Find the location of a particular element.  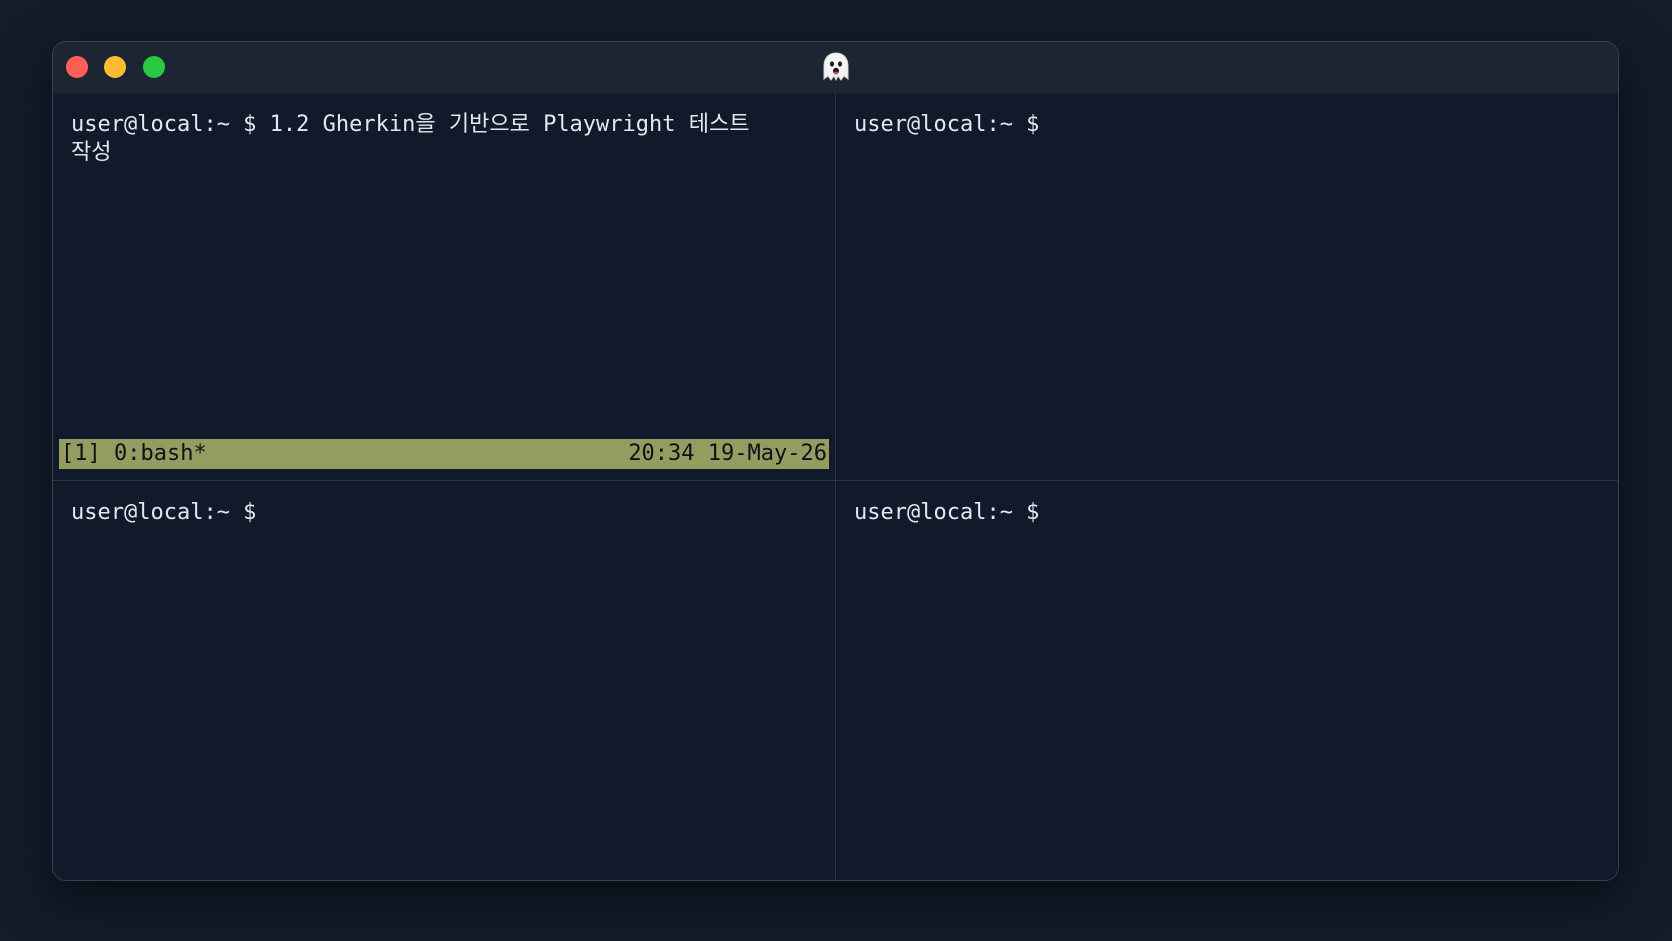

pane-divider-vertical is located at coordinates (835, 486).